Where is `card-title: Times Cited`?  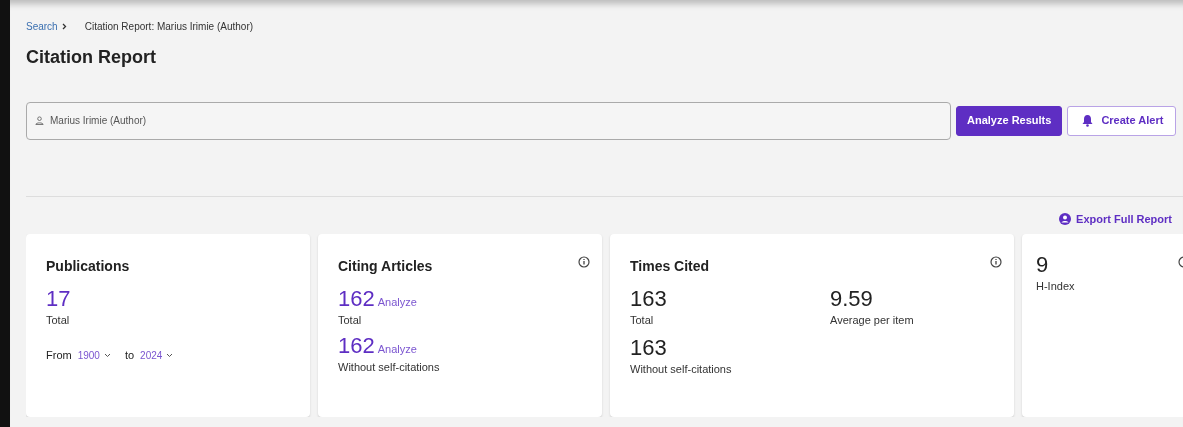
card-title: Times Cited is located at coordinates (670, 267).